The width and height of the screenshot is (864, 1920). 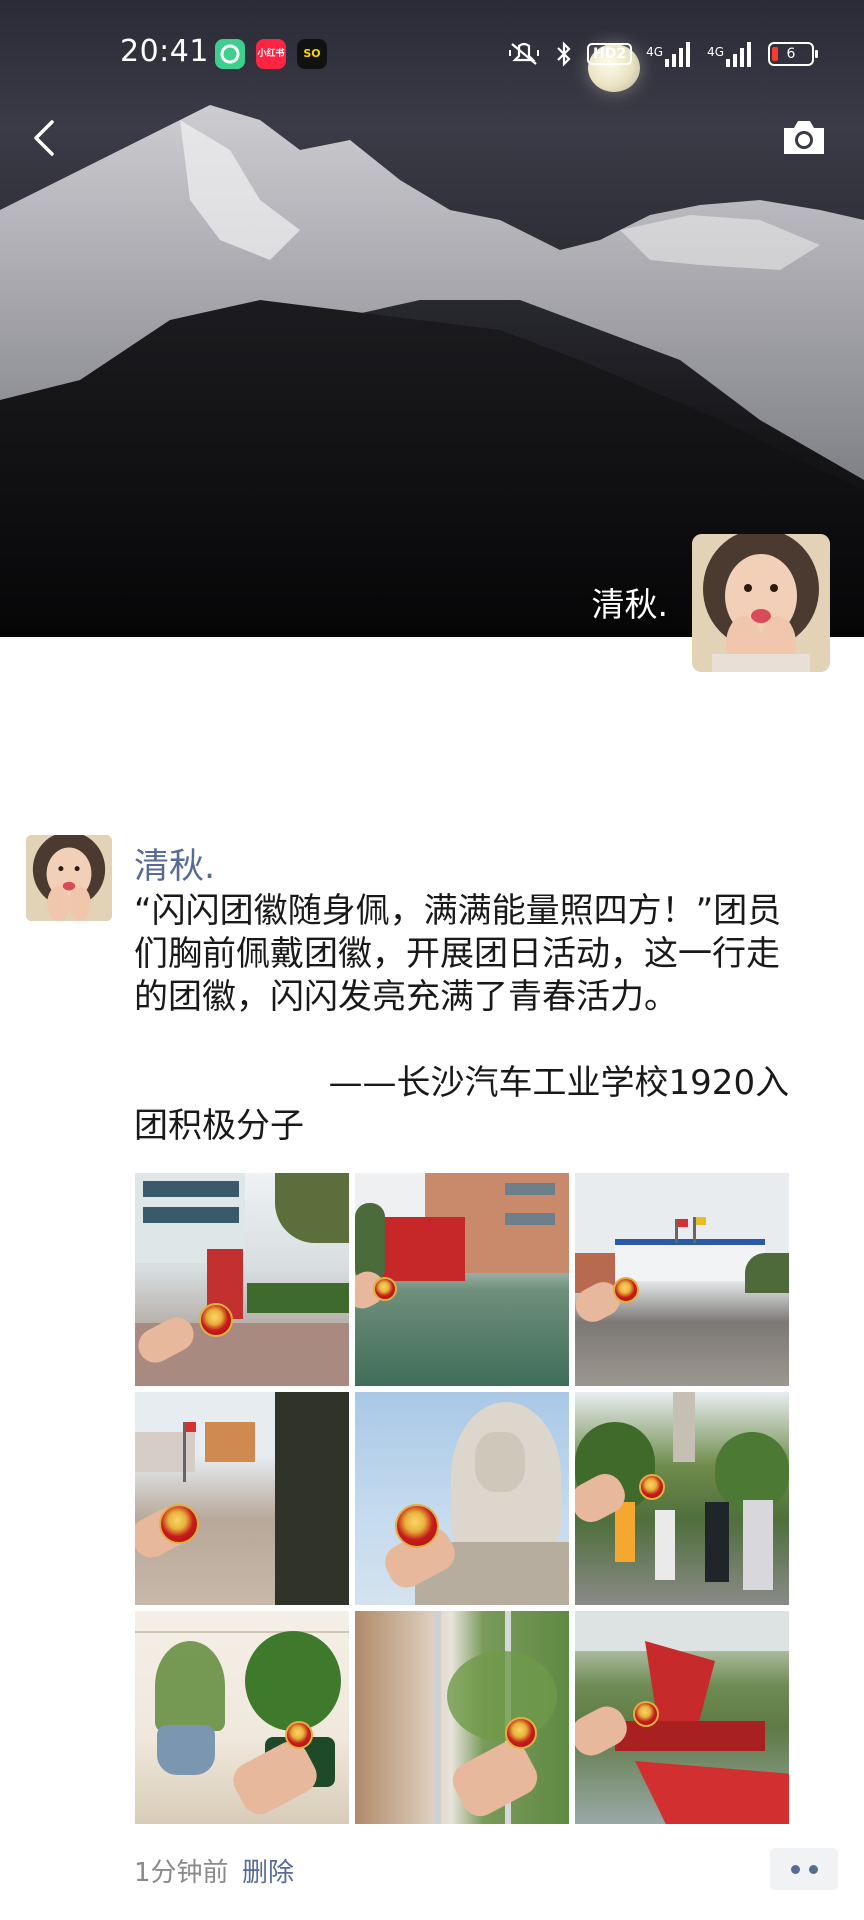 I want to click on camera-icon, so click(x=804, y=137).